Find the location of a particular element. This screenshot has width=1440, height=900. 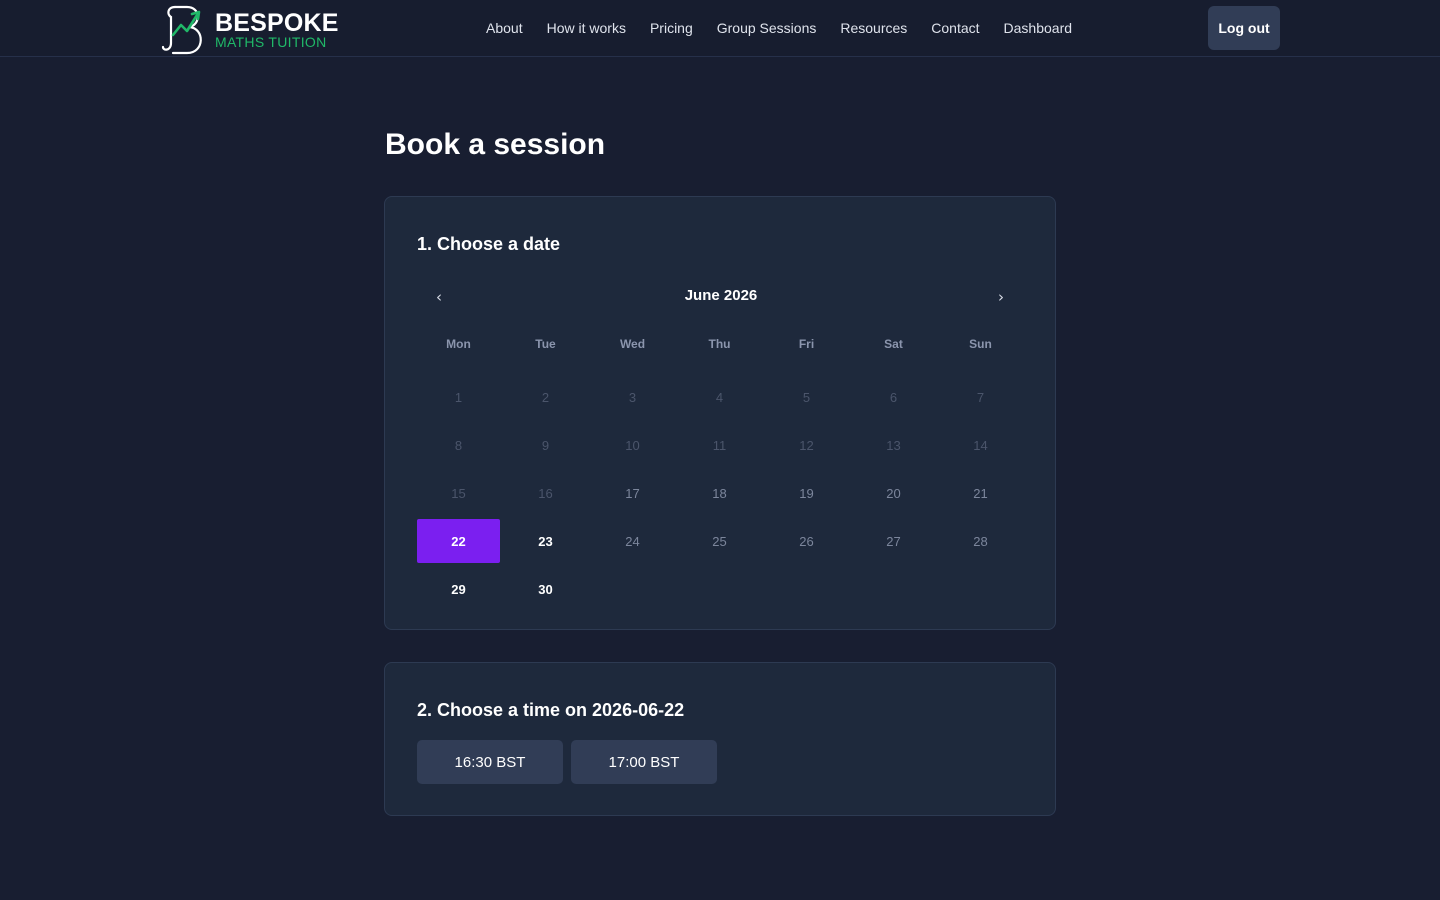

brand-name-line2: MATHS TUITION is located at coordinates (271, 42).